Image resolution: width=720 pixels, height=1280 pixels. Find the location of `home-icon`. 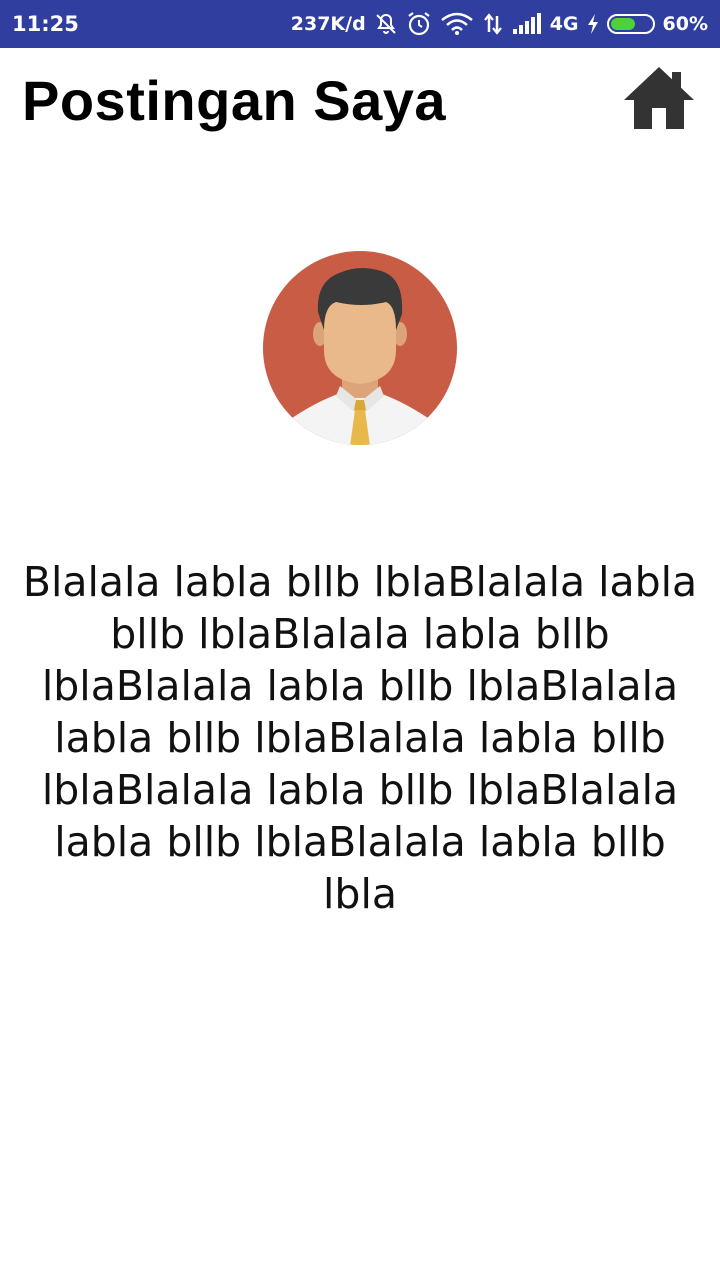

home-icon is located at coordinates (659, 98).